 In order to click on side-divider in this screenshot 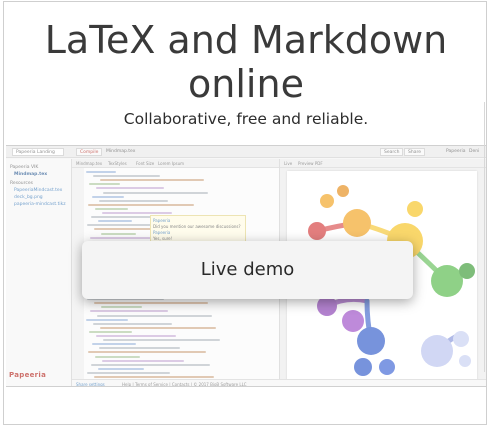, I will do `click(484, 237)`.